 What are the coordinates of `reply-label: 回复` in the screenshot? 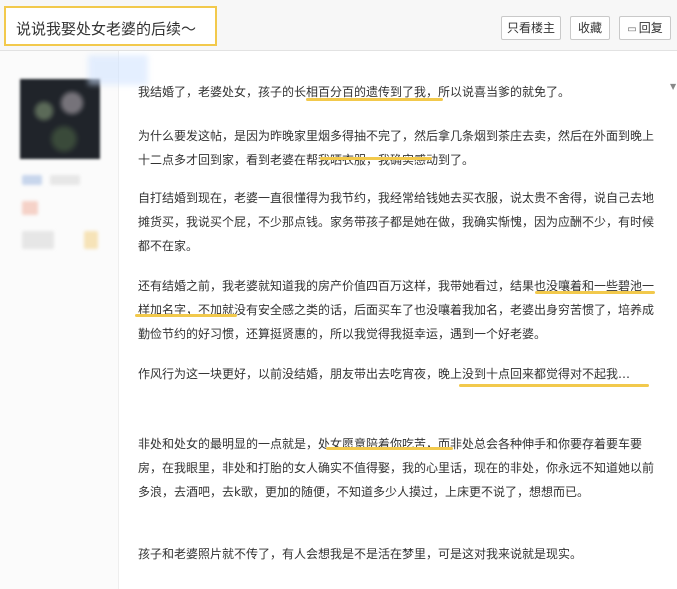 It's located at (650, 28).